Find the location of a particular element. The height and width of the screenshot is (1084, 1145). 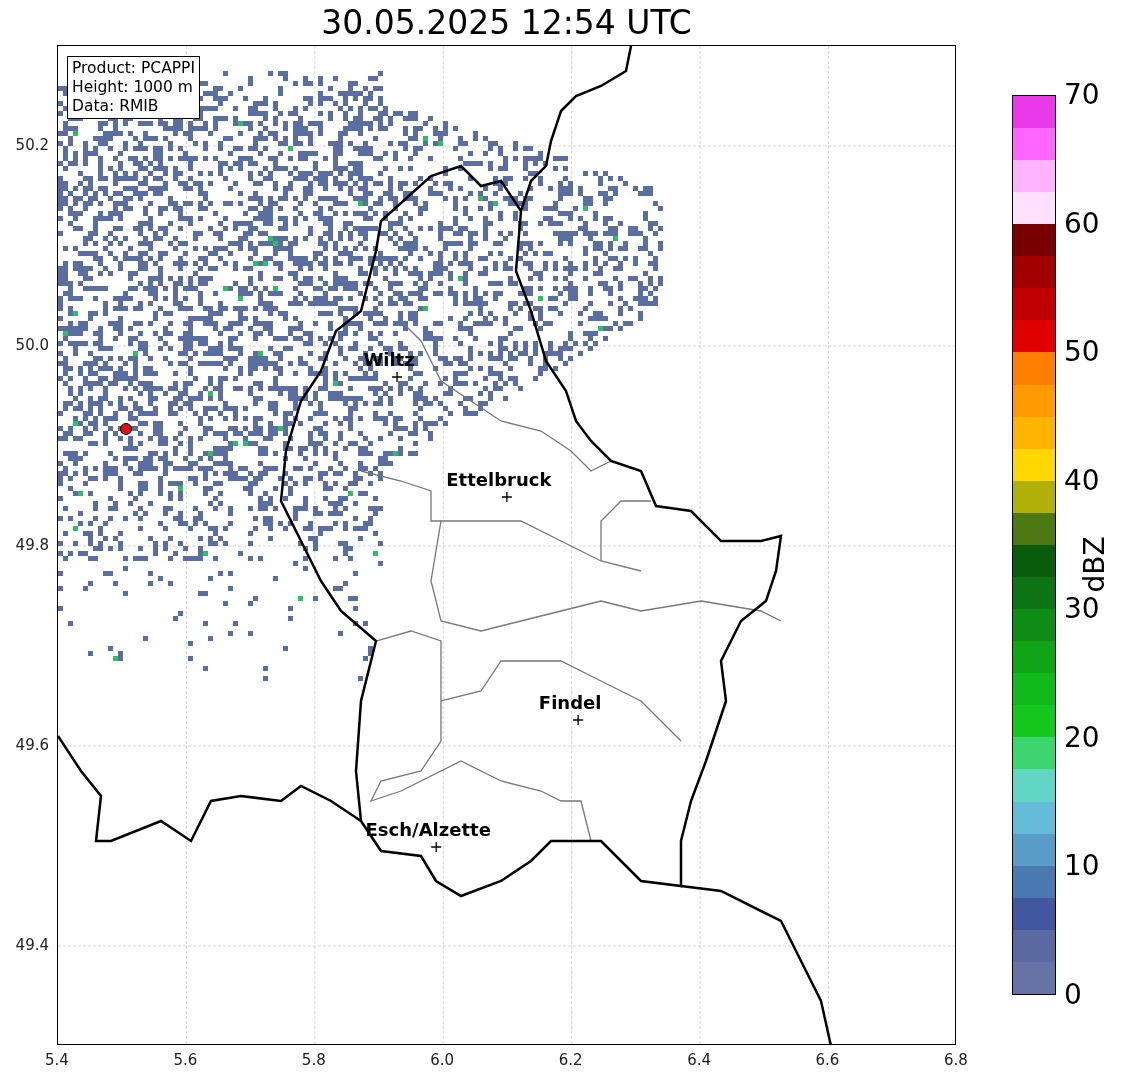

colorbar-tick-label: 60 is located at coordinates (1082, 223).